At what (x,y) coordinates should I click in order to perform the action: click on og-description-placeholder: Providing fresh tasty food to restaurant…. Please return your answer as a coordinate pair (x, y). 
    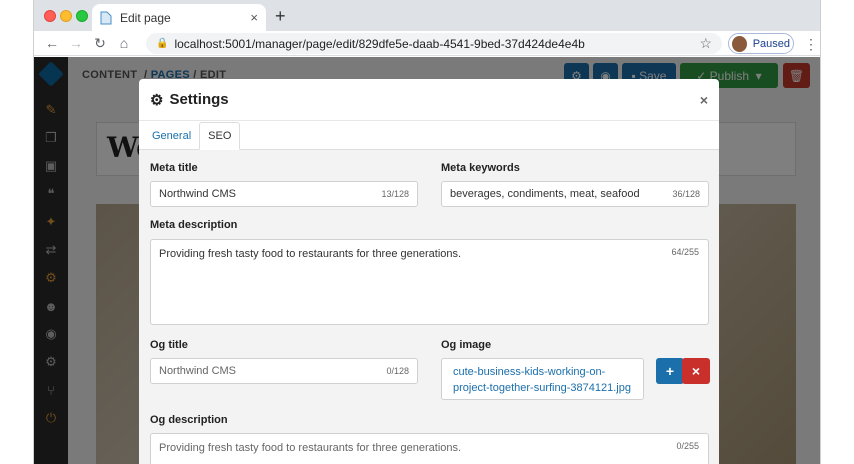
    Looking at the image, I should click on (310, 448).